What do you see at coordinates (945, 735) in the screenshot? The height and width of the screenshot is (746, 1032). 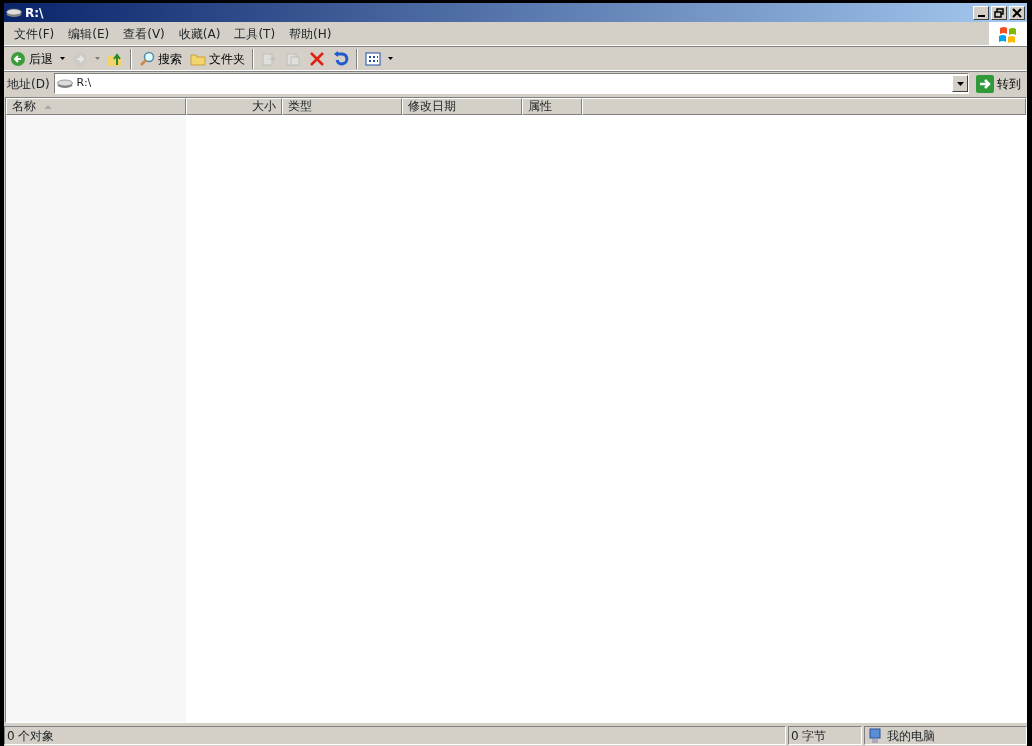 I see `status-panel: 我的电脑` at bounding box center [945, 735].